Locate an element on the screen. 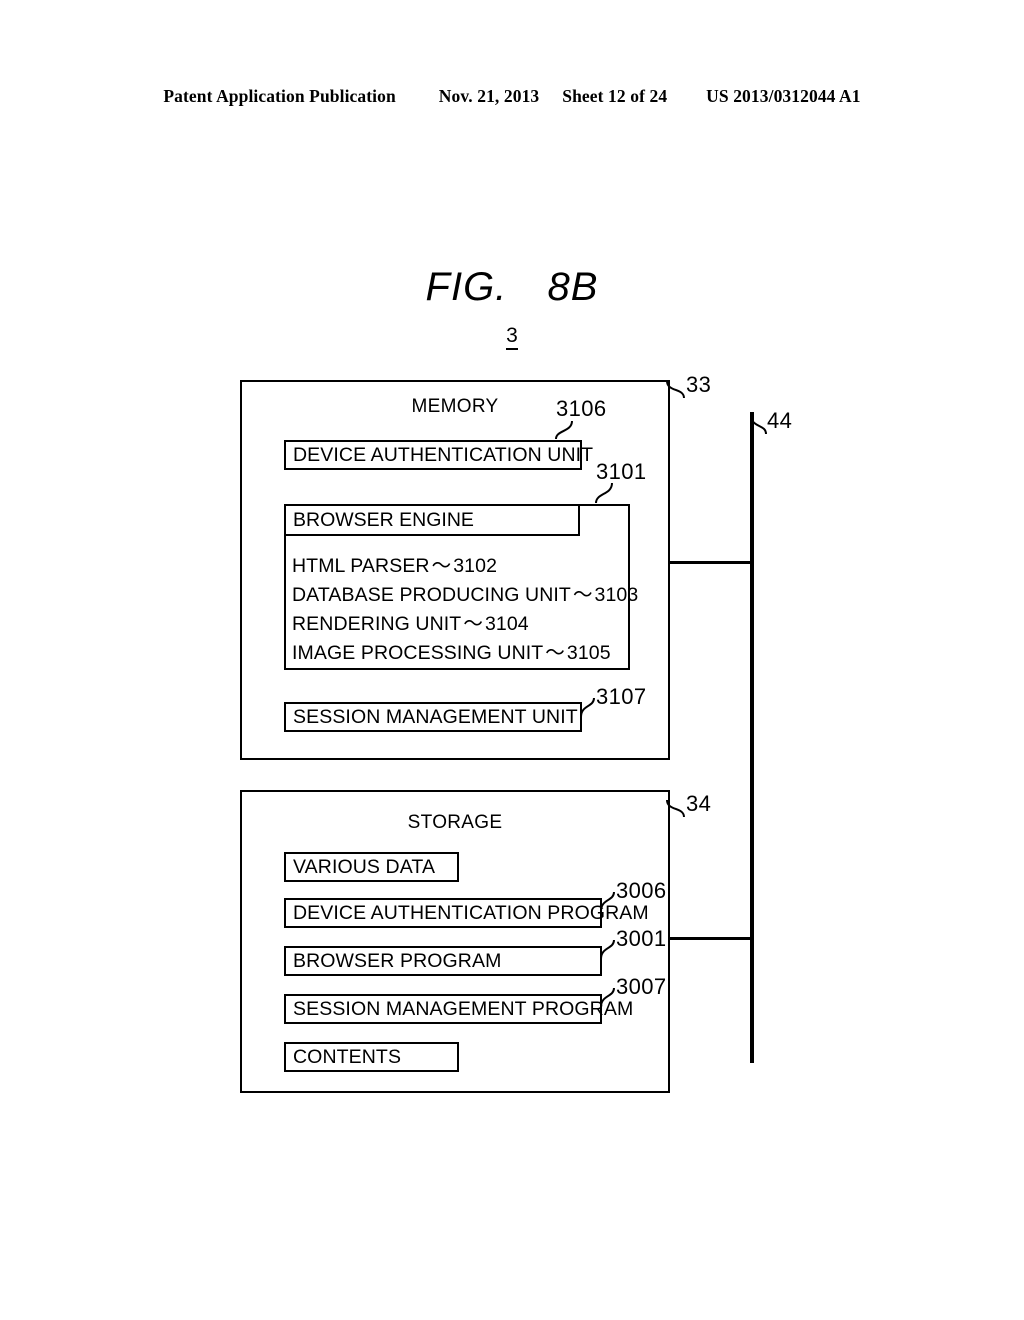 The image size is (1024, 1320). browser-engine-leader-line is located at coordinates (604, 493).